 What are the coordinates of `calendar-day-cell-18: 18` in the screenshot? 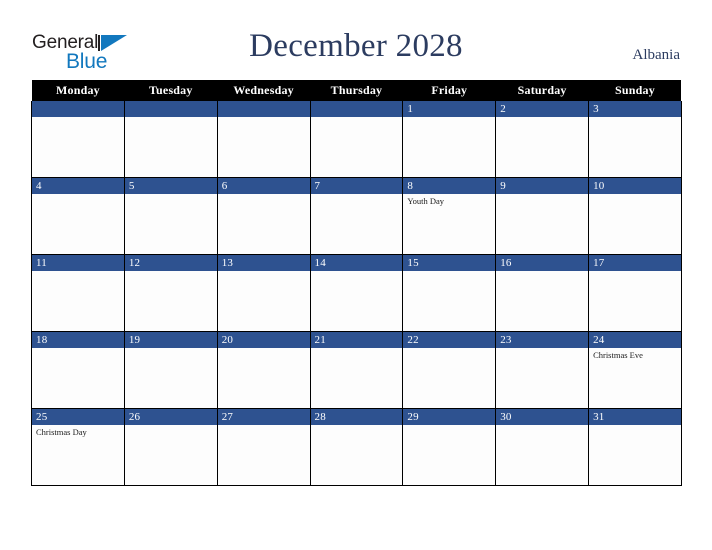 It's located at (78, 370).